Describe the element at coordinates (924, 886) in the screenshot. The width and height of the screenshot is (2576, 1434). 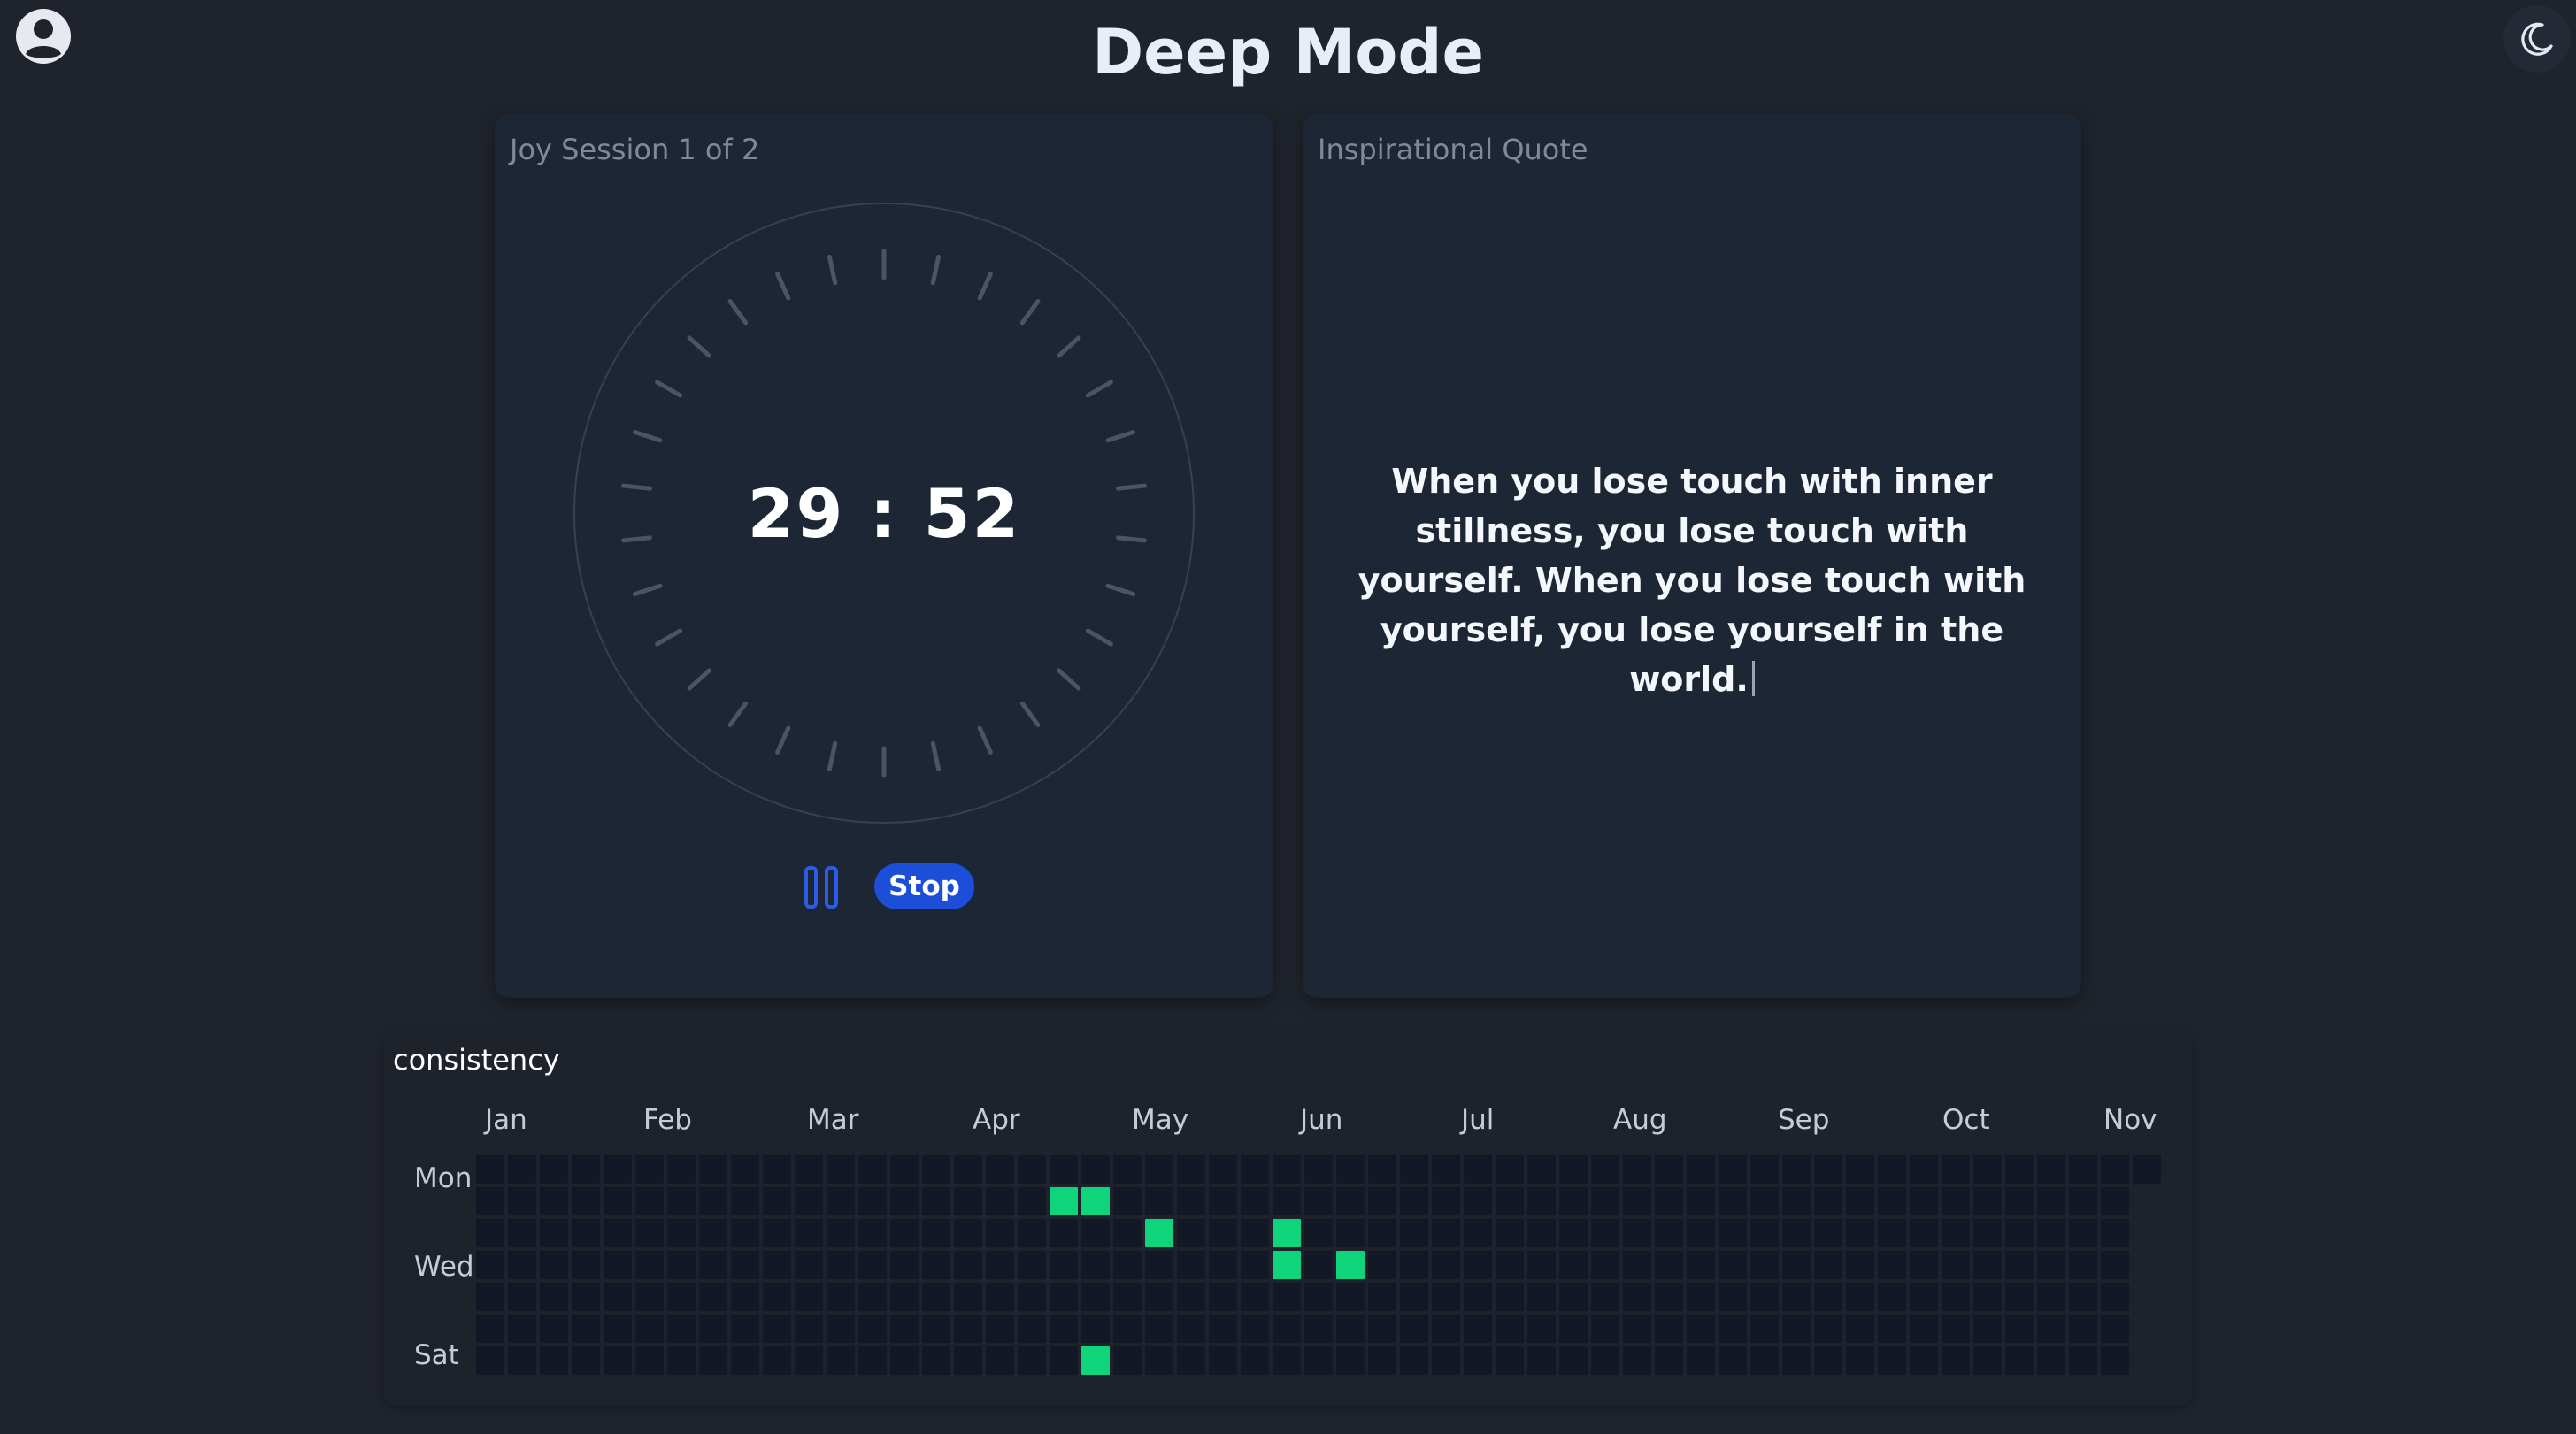
I see `stop-button: Stop` at that location.